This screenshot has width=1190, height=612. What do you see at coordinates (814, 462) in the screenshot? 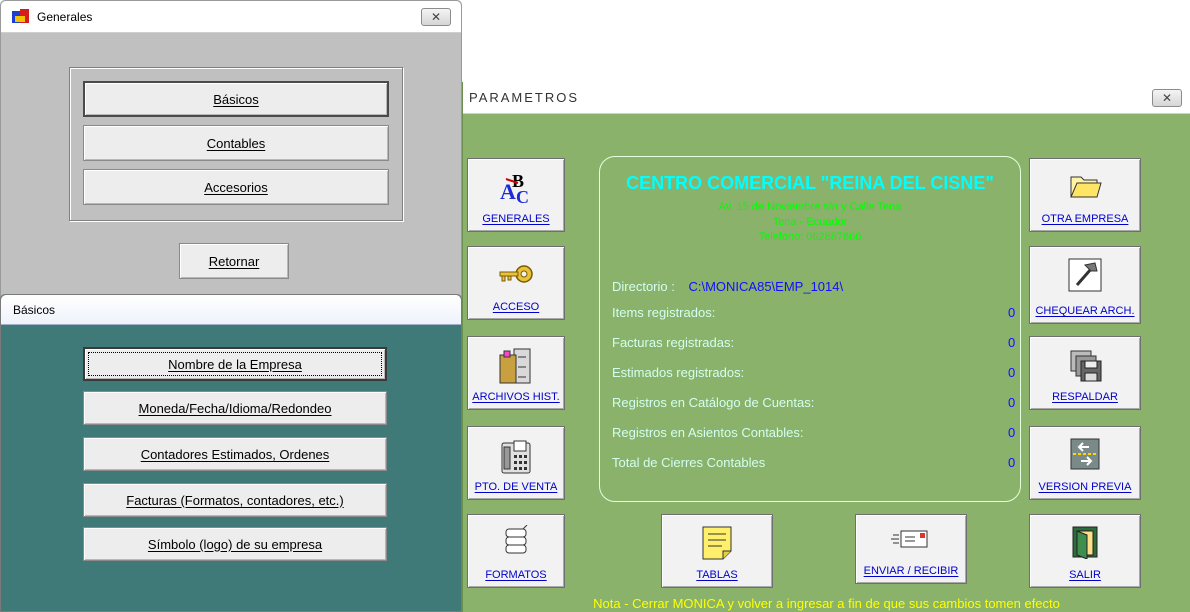
I see `stat-row: Total de Cierres Contables 0` at bounding box center [814, 462].